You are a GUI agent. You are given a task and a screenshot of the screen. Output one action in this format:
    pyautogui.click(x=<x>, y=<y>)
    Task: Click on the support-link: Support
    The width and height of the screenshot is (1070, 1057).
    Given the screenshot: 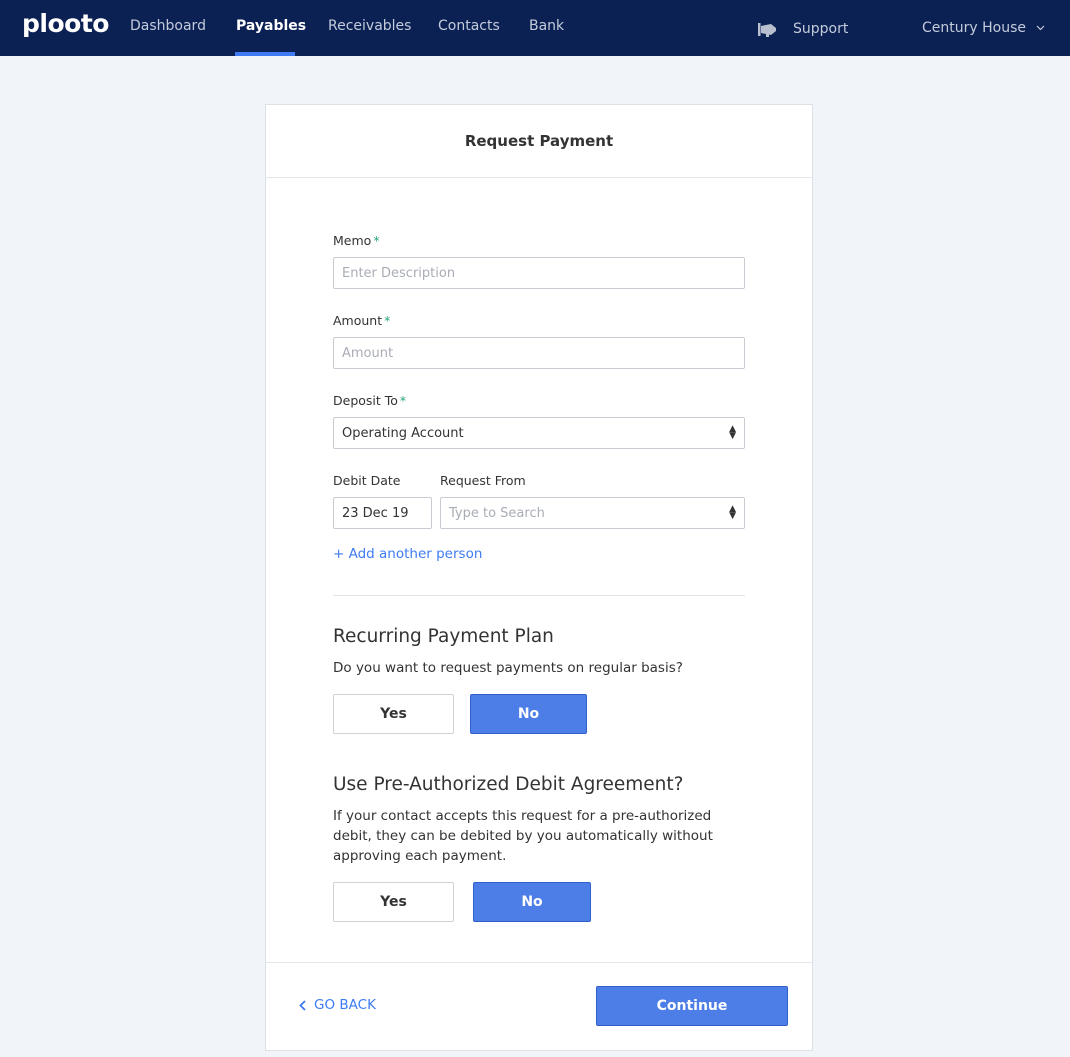 What is the action you would take?
    pyautogui.click(x=802, y=29)
    